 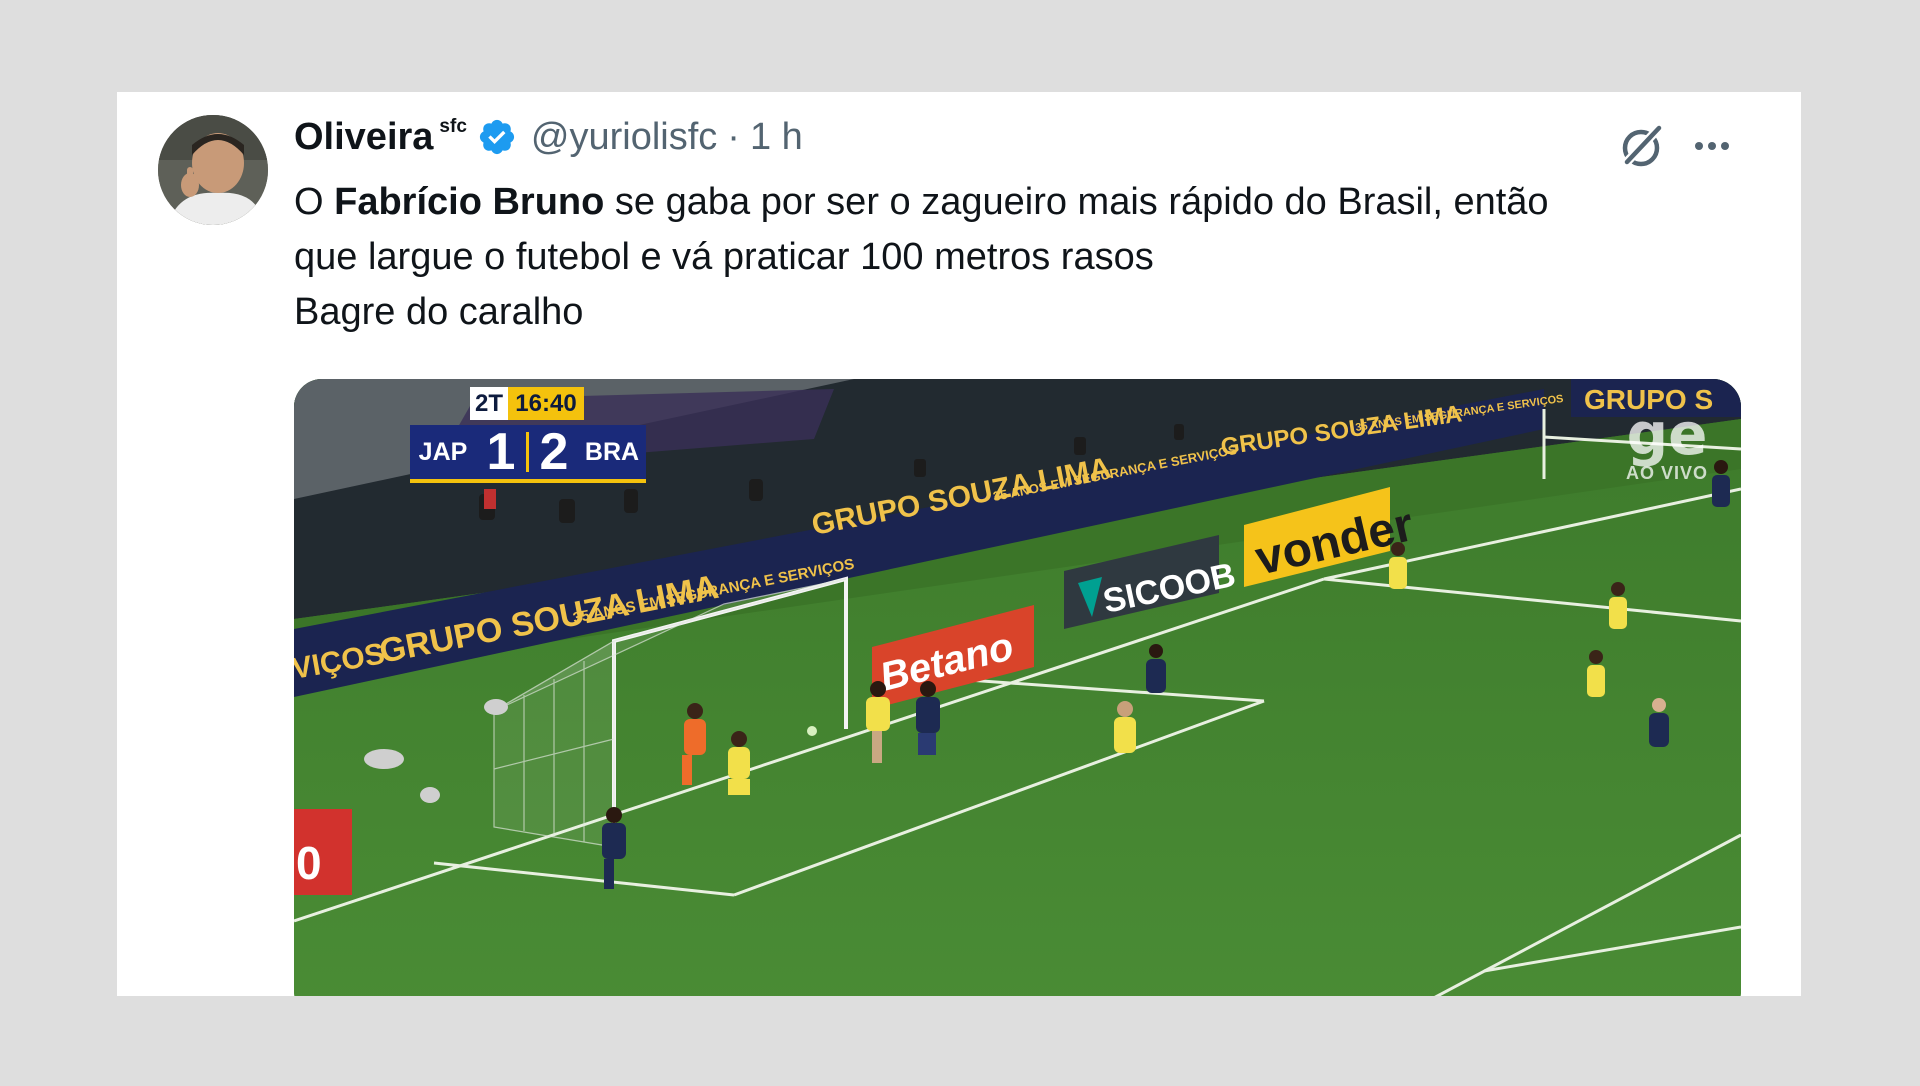 I want to click on tweet-header: Oliveira sfc @yuriolisfc · 1 h, so click(x=548, y=137).